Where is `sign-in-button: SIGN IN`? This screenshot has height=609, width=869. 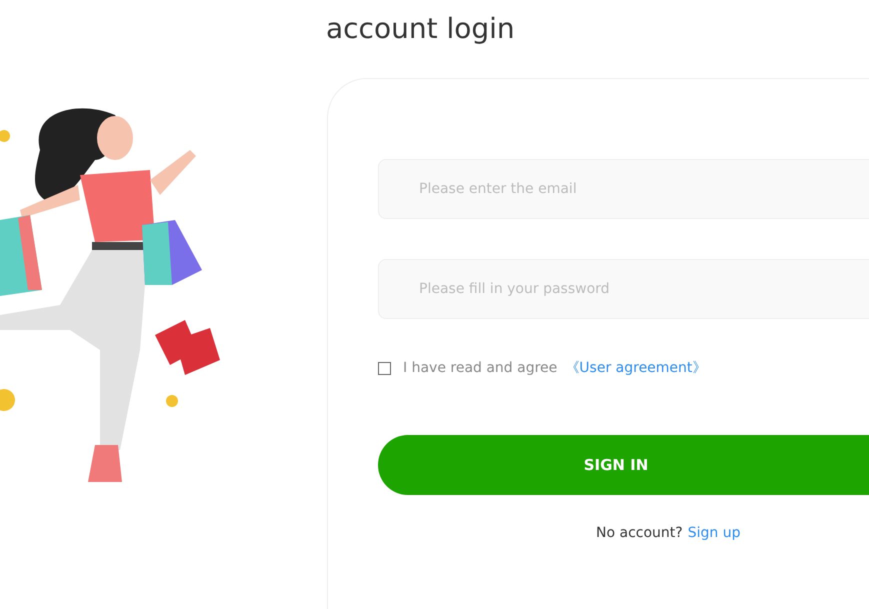 sign-in-button: SIGN IN is located at coordinates (623, 465).